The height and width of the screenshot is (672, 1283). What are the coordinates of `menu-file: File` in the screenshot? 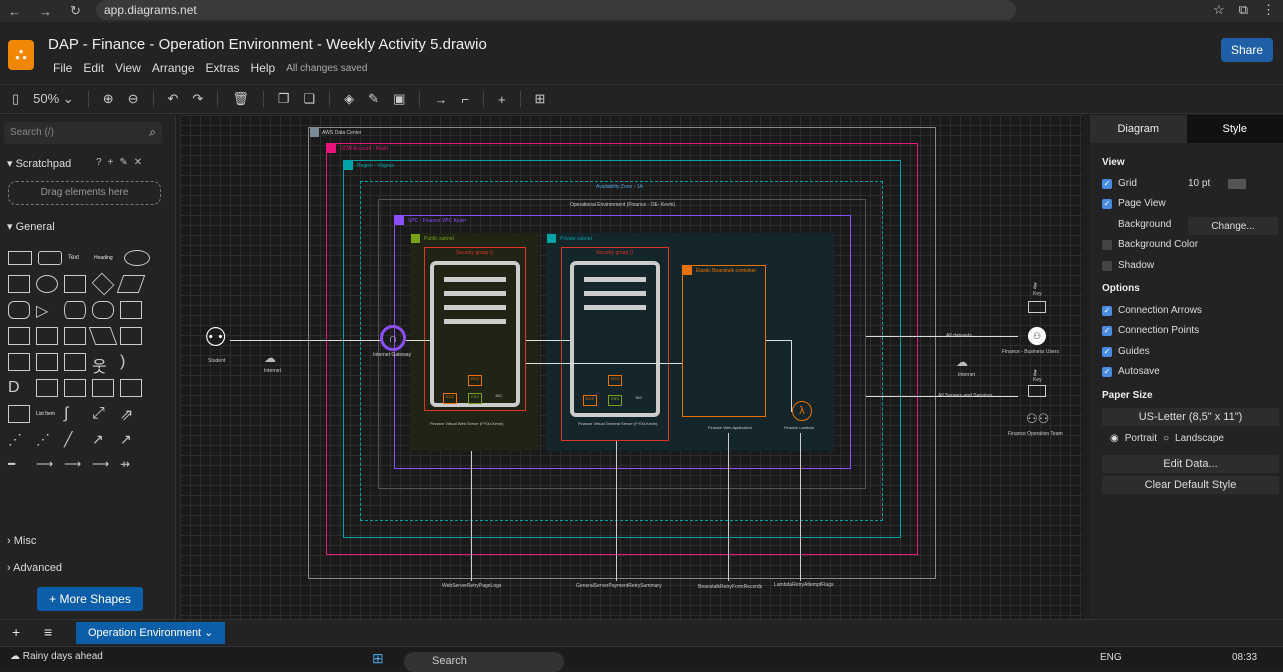 It's located at (62, 68).